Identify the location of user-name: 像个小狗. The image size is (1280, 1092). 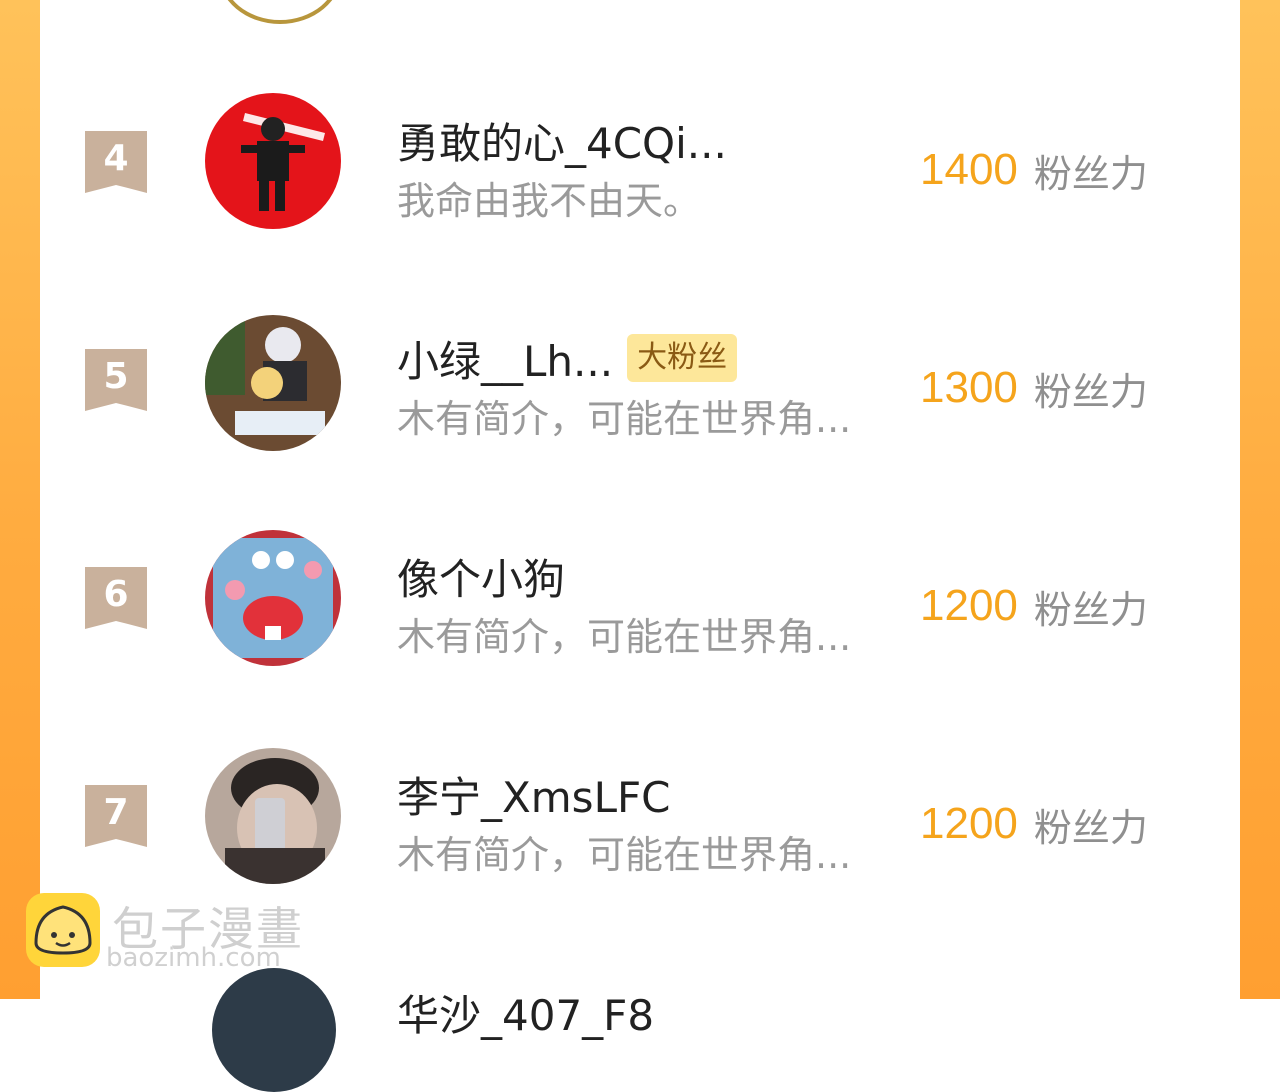
(481, 576).